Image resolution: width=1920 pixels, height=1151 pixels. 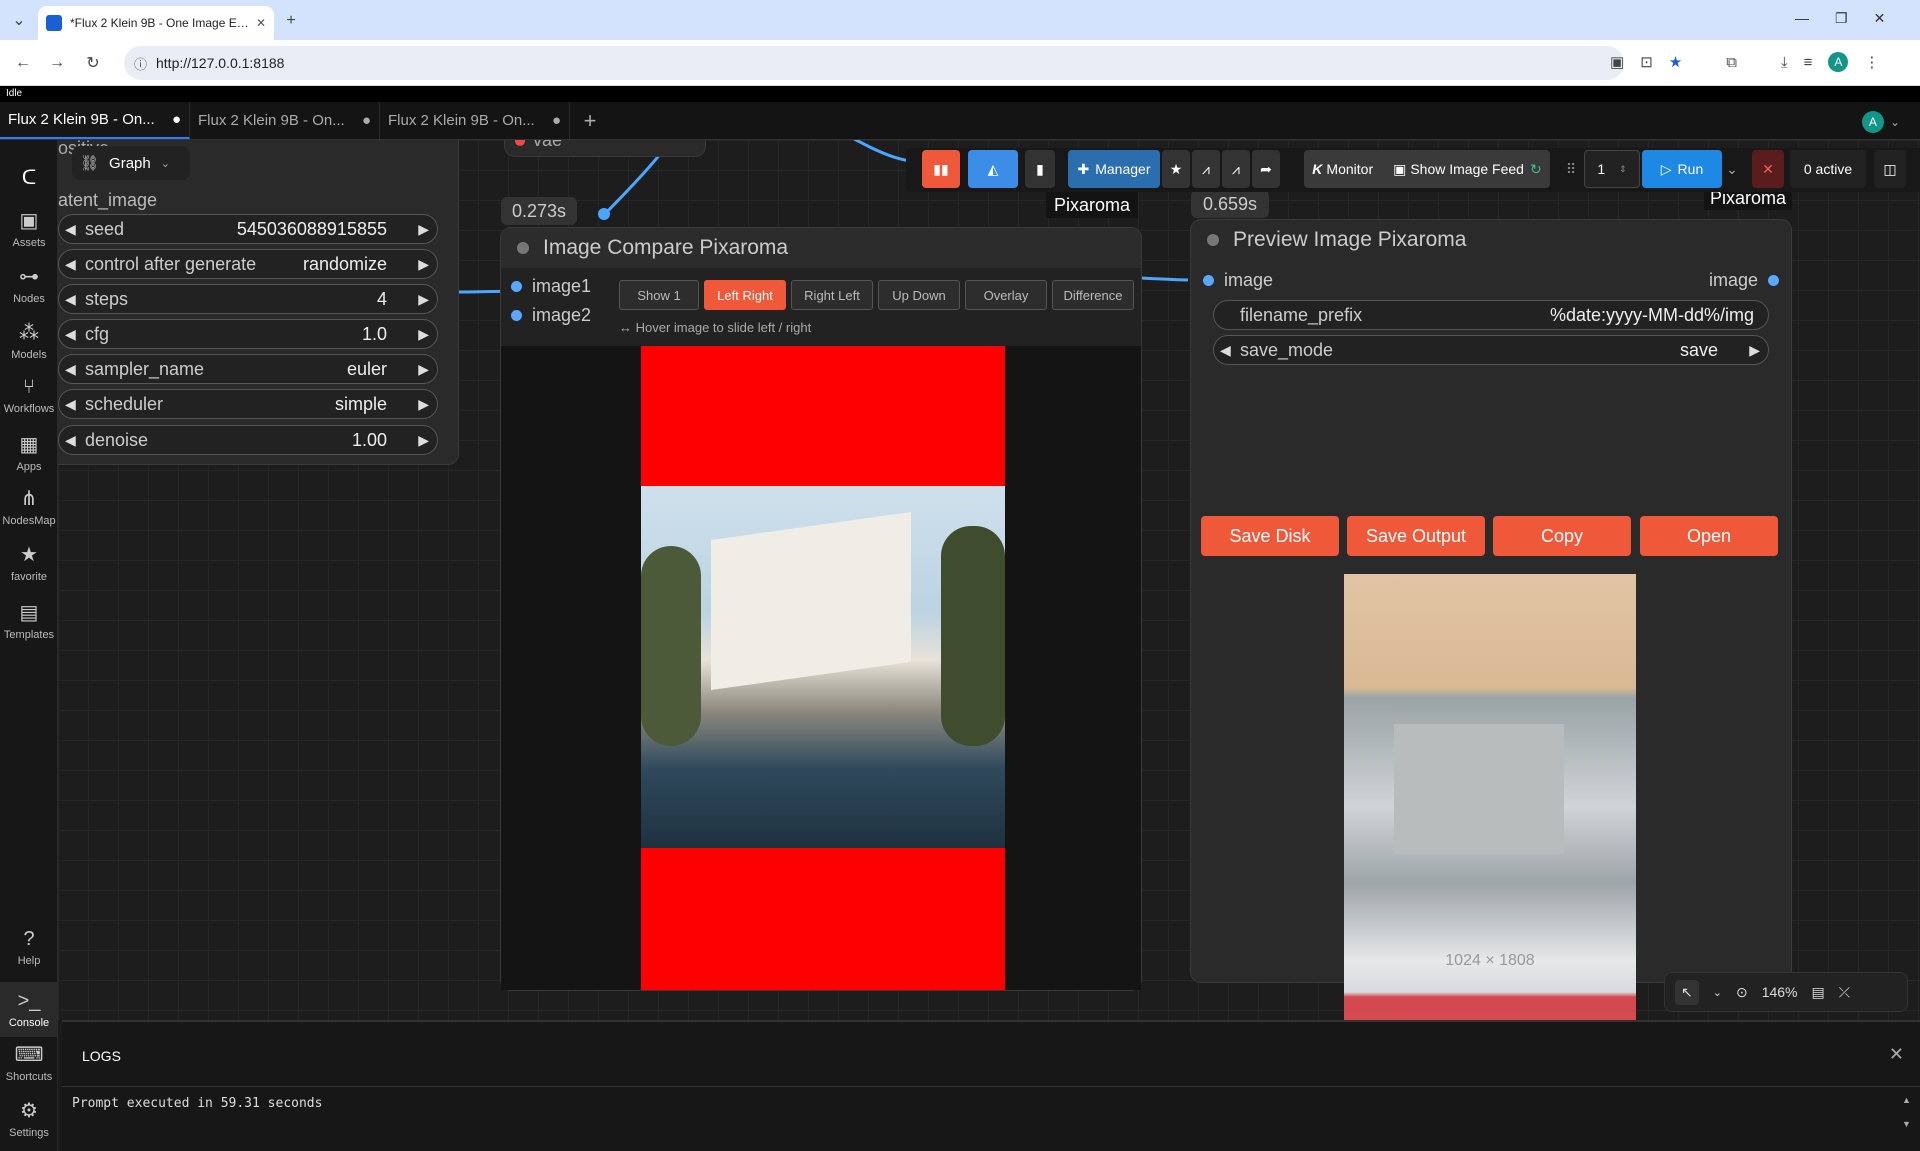 What do you see at coordinates (29, 284) in the screenshot?
I see `sidebar-item-nodes: ⊶ Nodes` at bounding box center [29, 284].